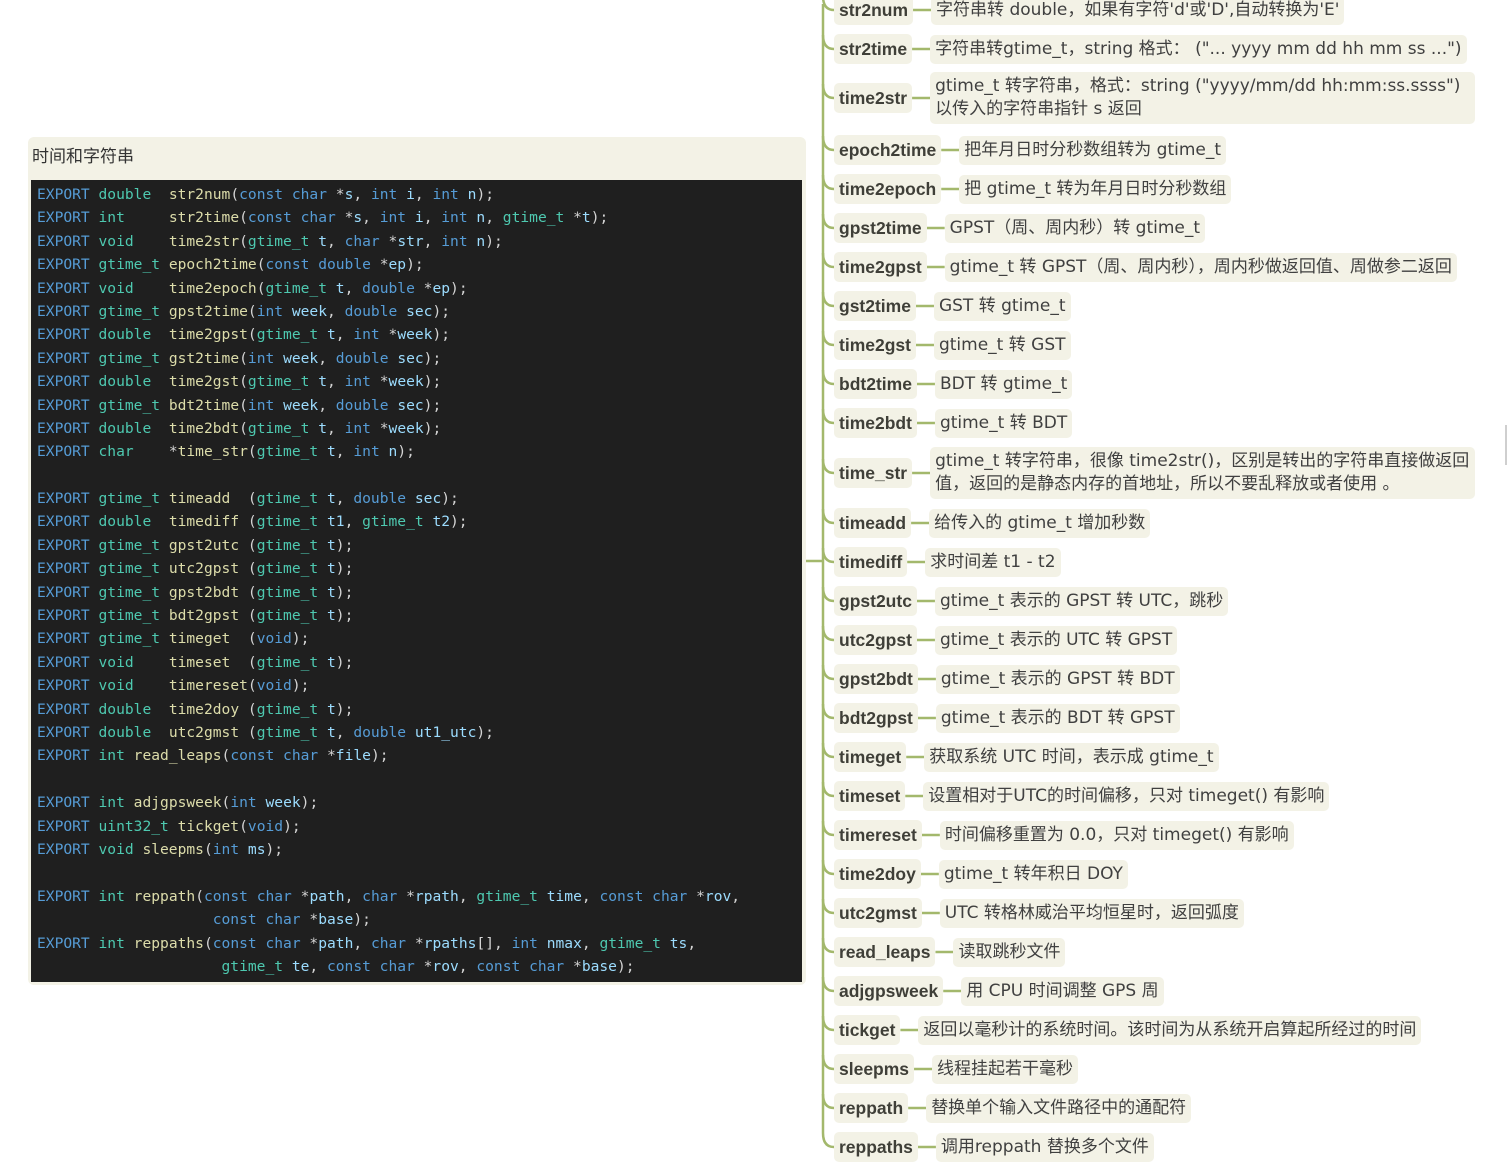 Image resolution: width=1507 pixels, height=1162 pixels. What do you see at coordinates (1003, 423) in the screenshot?
I see `branch-description: gtime_t 转 BDT` at bounding box center [1003, 423].